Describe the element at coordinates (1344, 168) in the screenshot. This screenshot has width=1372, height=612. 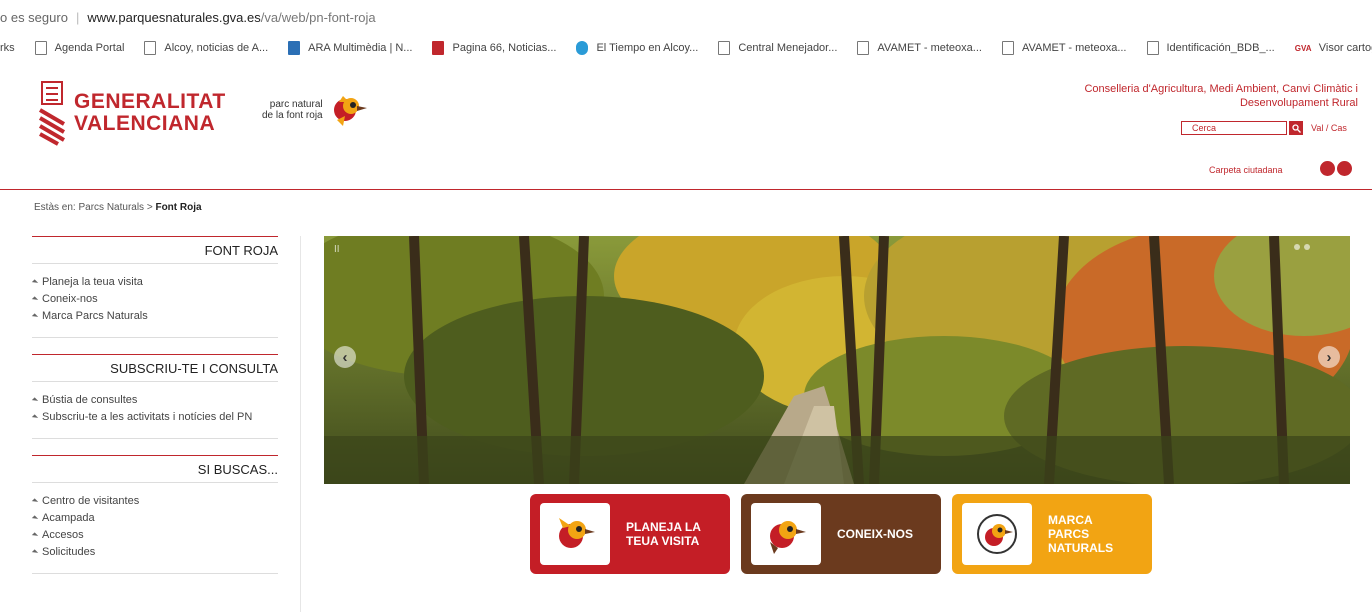
I see `instagram-icon` at that location.